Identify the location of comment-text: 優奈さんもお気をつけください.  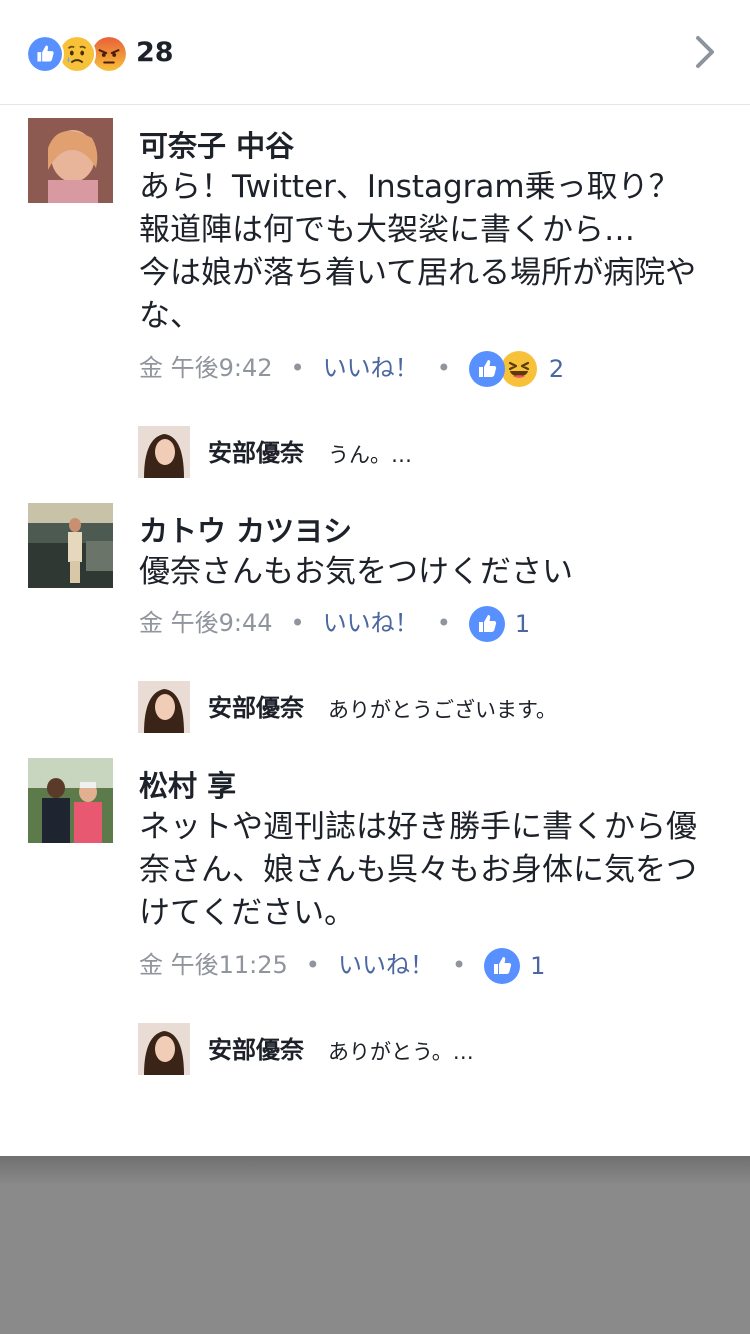
(436, 572).